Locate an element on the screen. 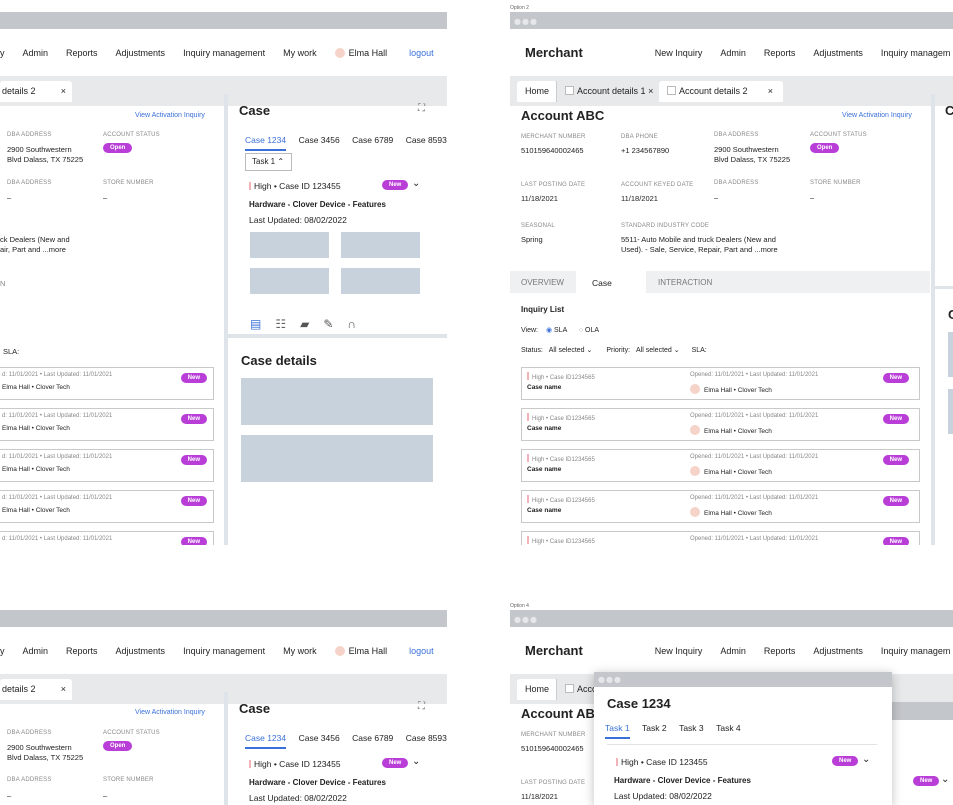  tab-label: details 2 is located at coordinates (19, 91).